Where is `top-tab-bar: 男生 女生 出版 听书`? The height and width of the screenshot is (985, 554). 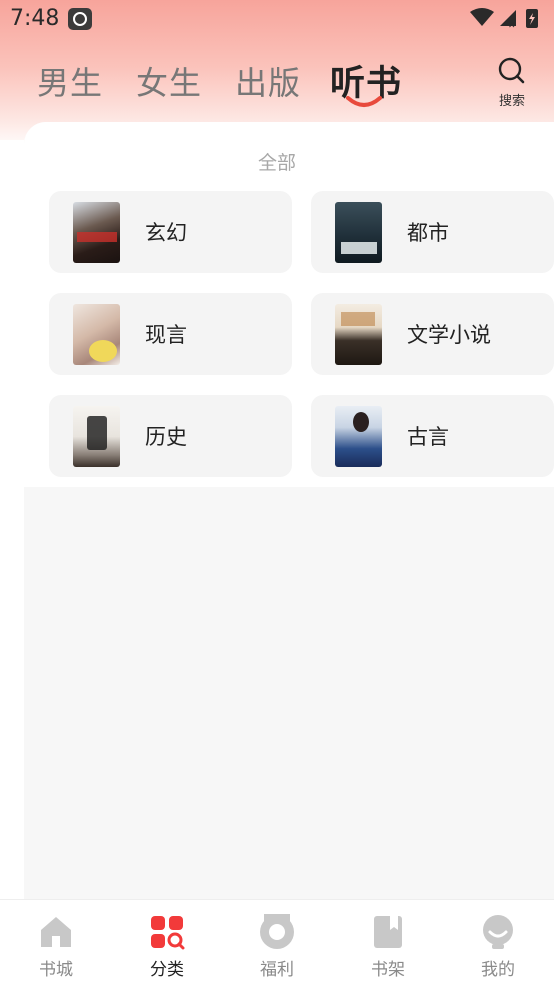
top-tab-bar: 男生 女生 出版 听书 is located at coordinates (277, 82).